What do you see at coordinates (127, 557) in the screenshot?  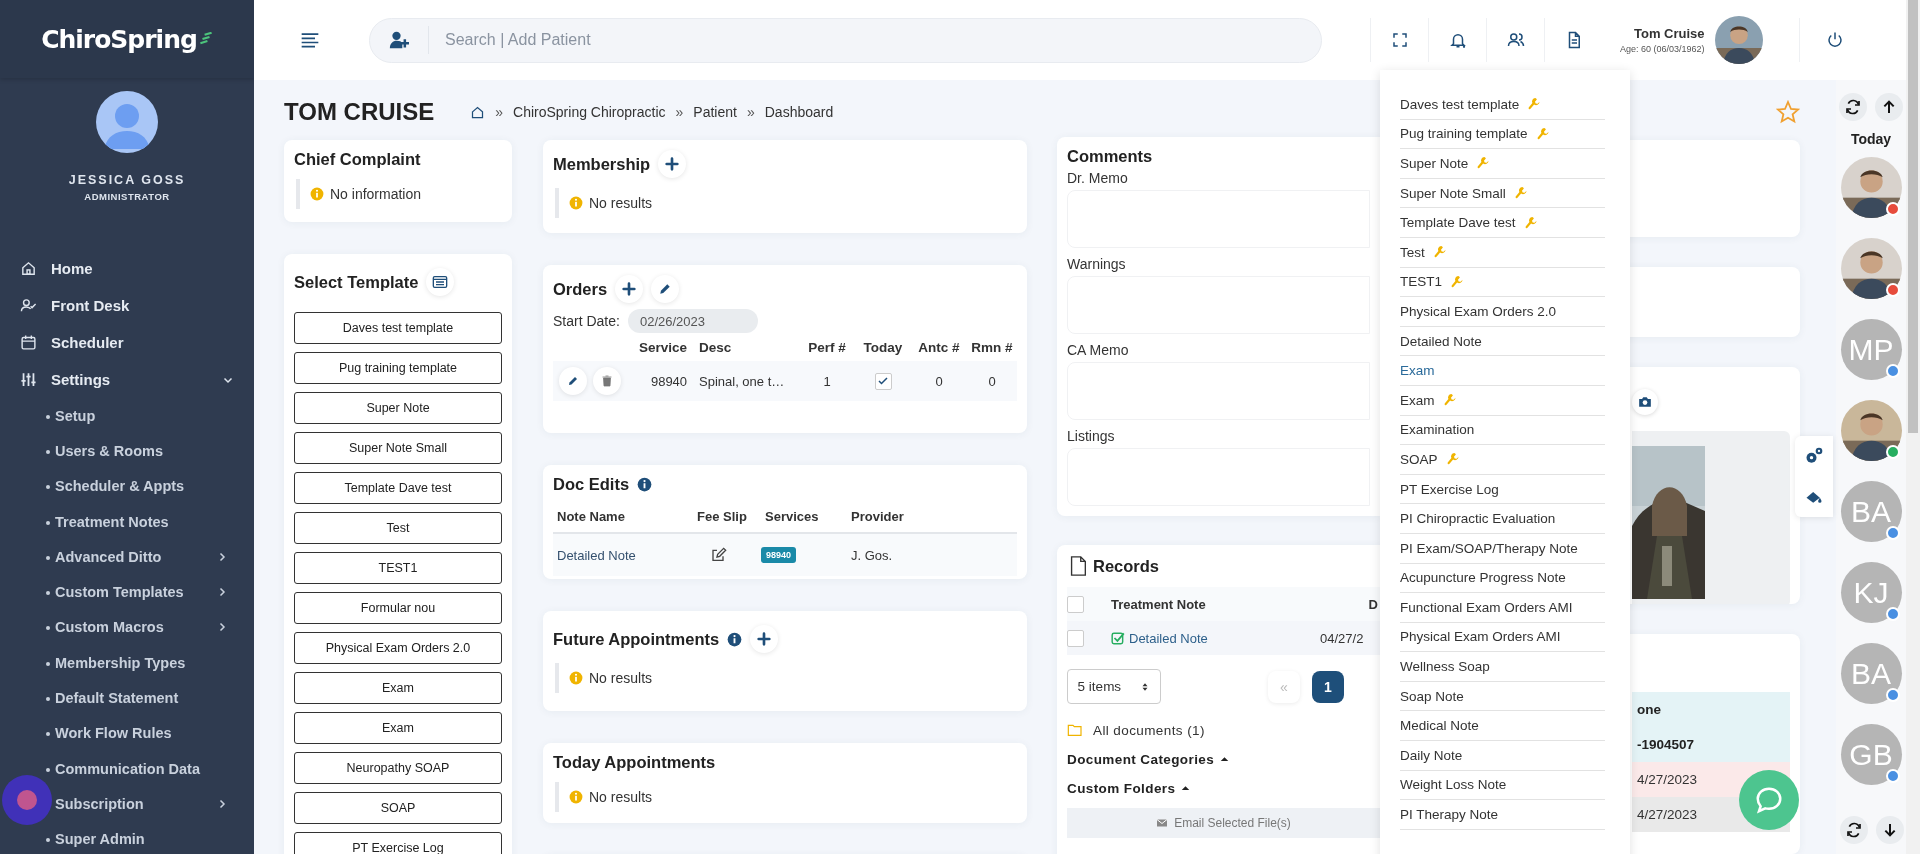 I see `nav-subitem: Advanced Ditto` at bounding box center [127, 557].